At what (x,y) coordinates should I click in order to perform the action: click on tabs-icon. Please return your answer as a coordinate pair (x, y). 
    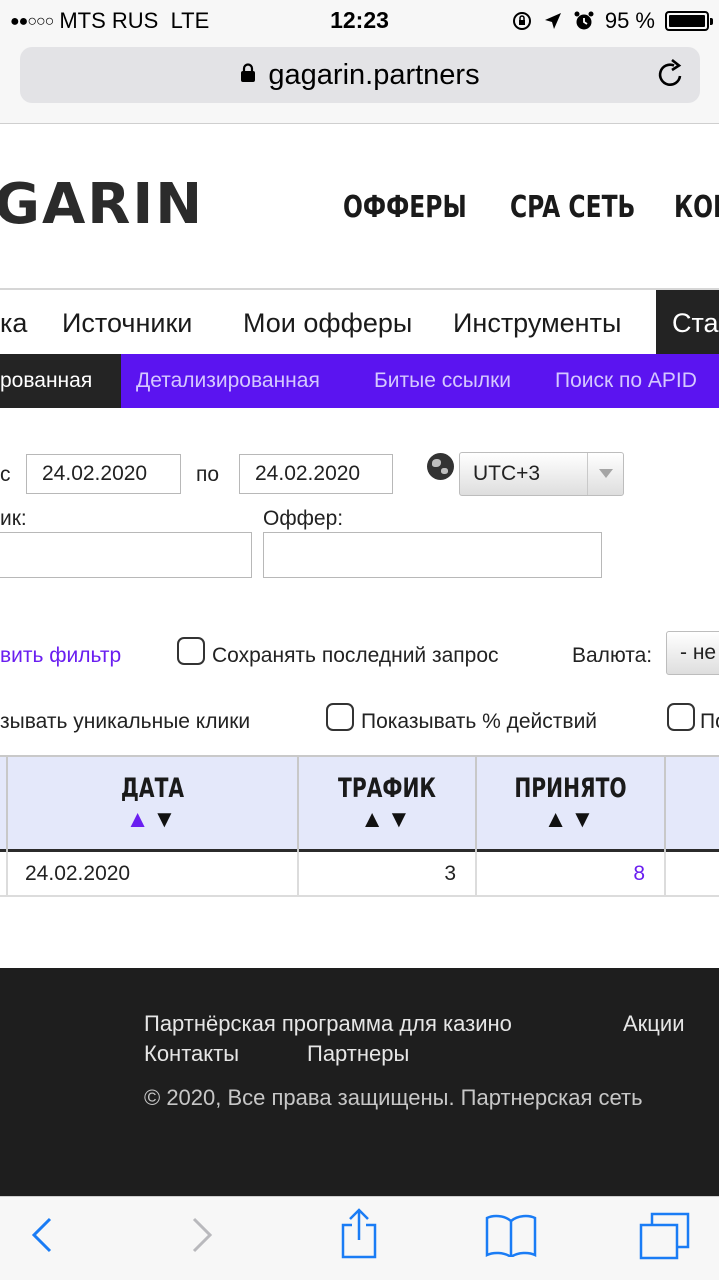
    Looking at the image, I should click on (665, 1236).